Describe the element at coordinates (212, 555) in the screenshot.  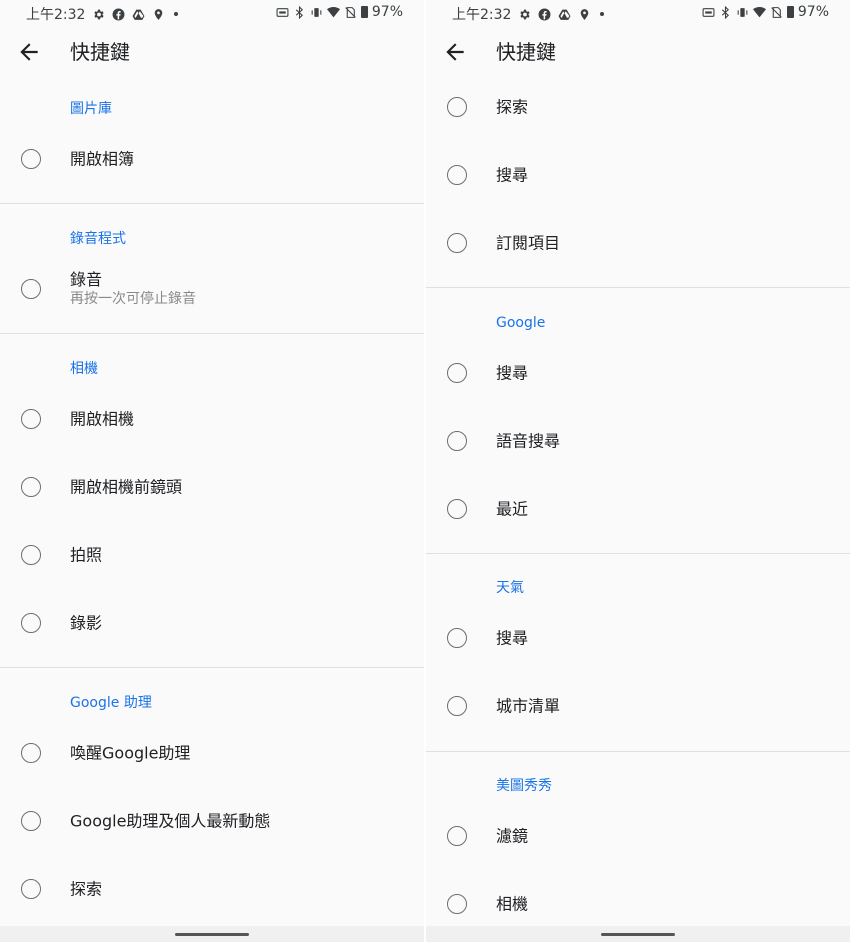
I see `list-item: 拍照` at that location.